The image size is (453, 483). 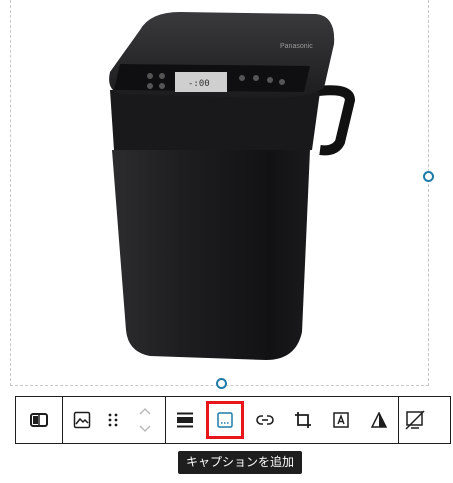 I want to click on align-button, so click(x=185, y=420).